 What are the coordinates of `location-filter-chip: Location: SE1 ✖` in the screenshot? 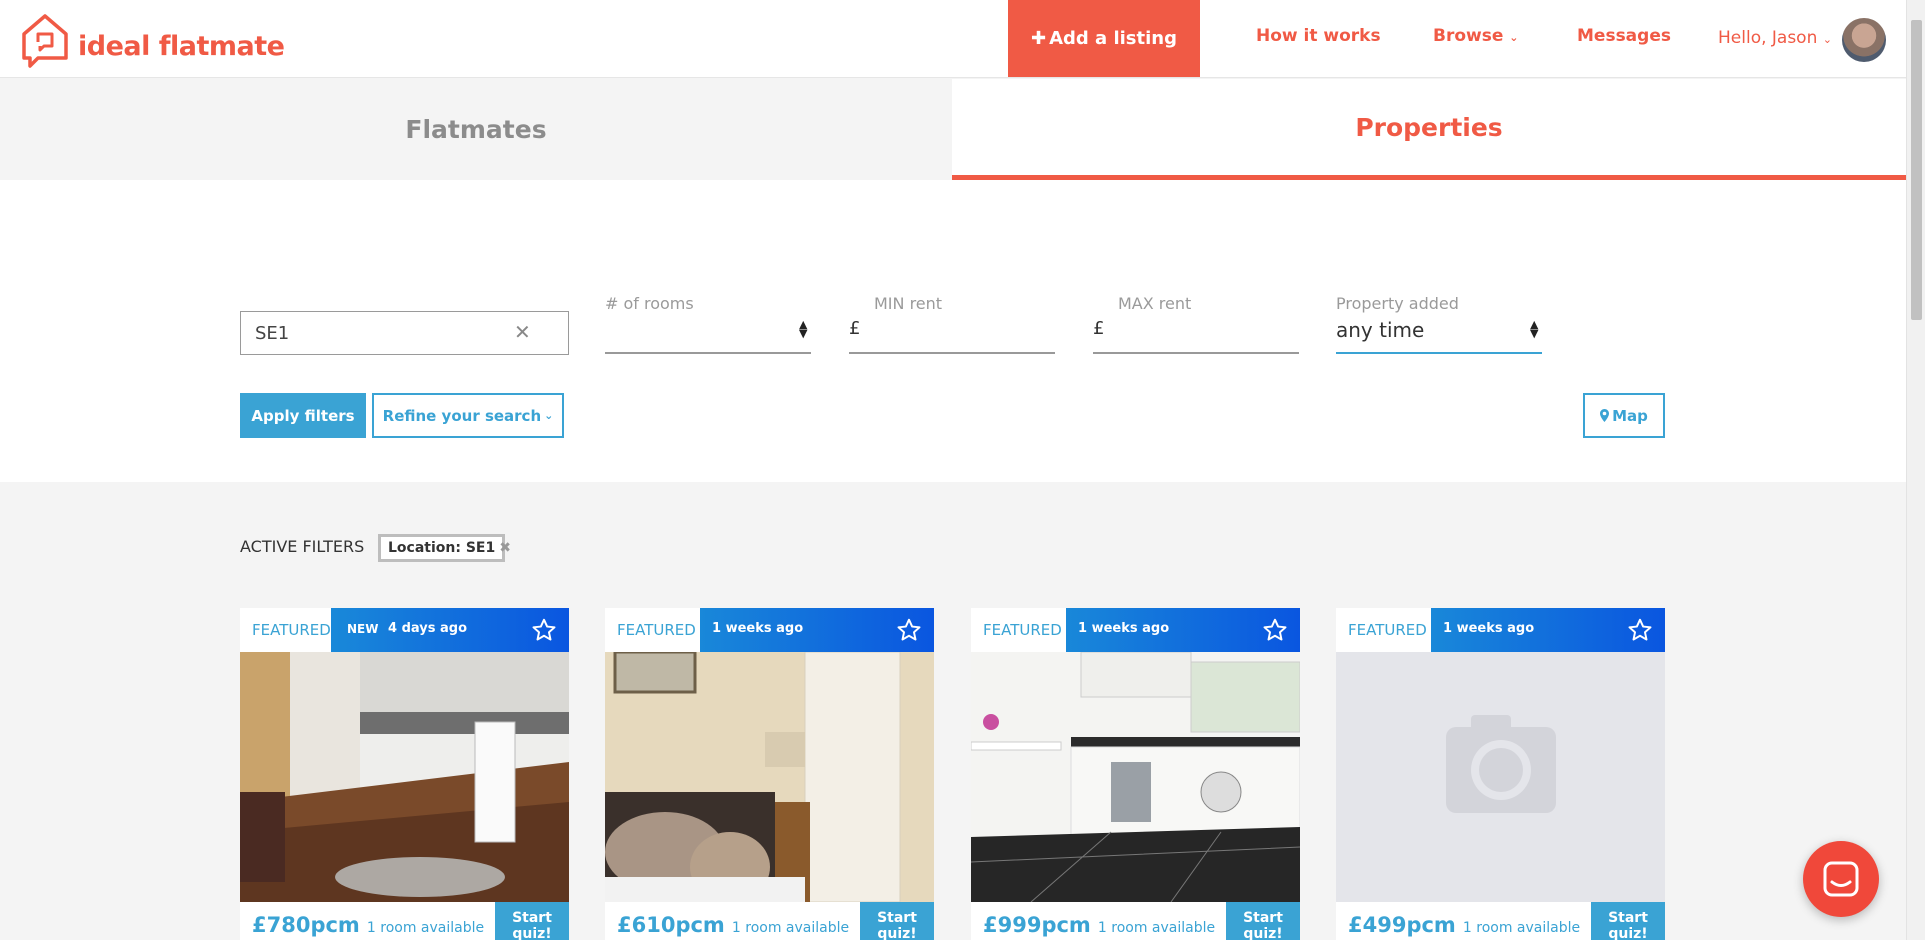 It's located at (444, 548).